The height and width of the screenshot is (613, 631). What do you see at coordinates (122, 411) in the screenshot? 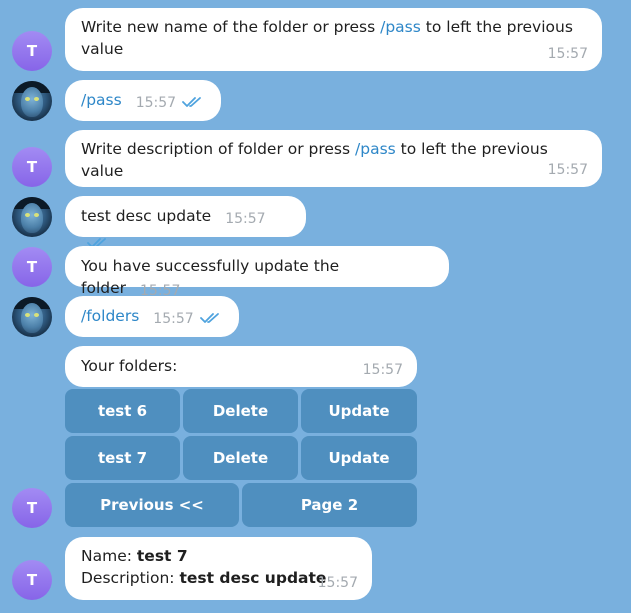
I see `folder-button-test-6: test 6` at bounding box center [122, 411].